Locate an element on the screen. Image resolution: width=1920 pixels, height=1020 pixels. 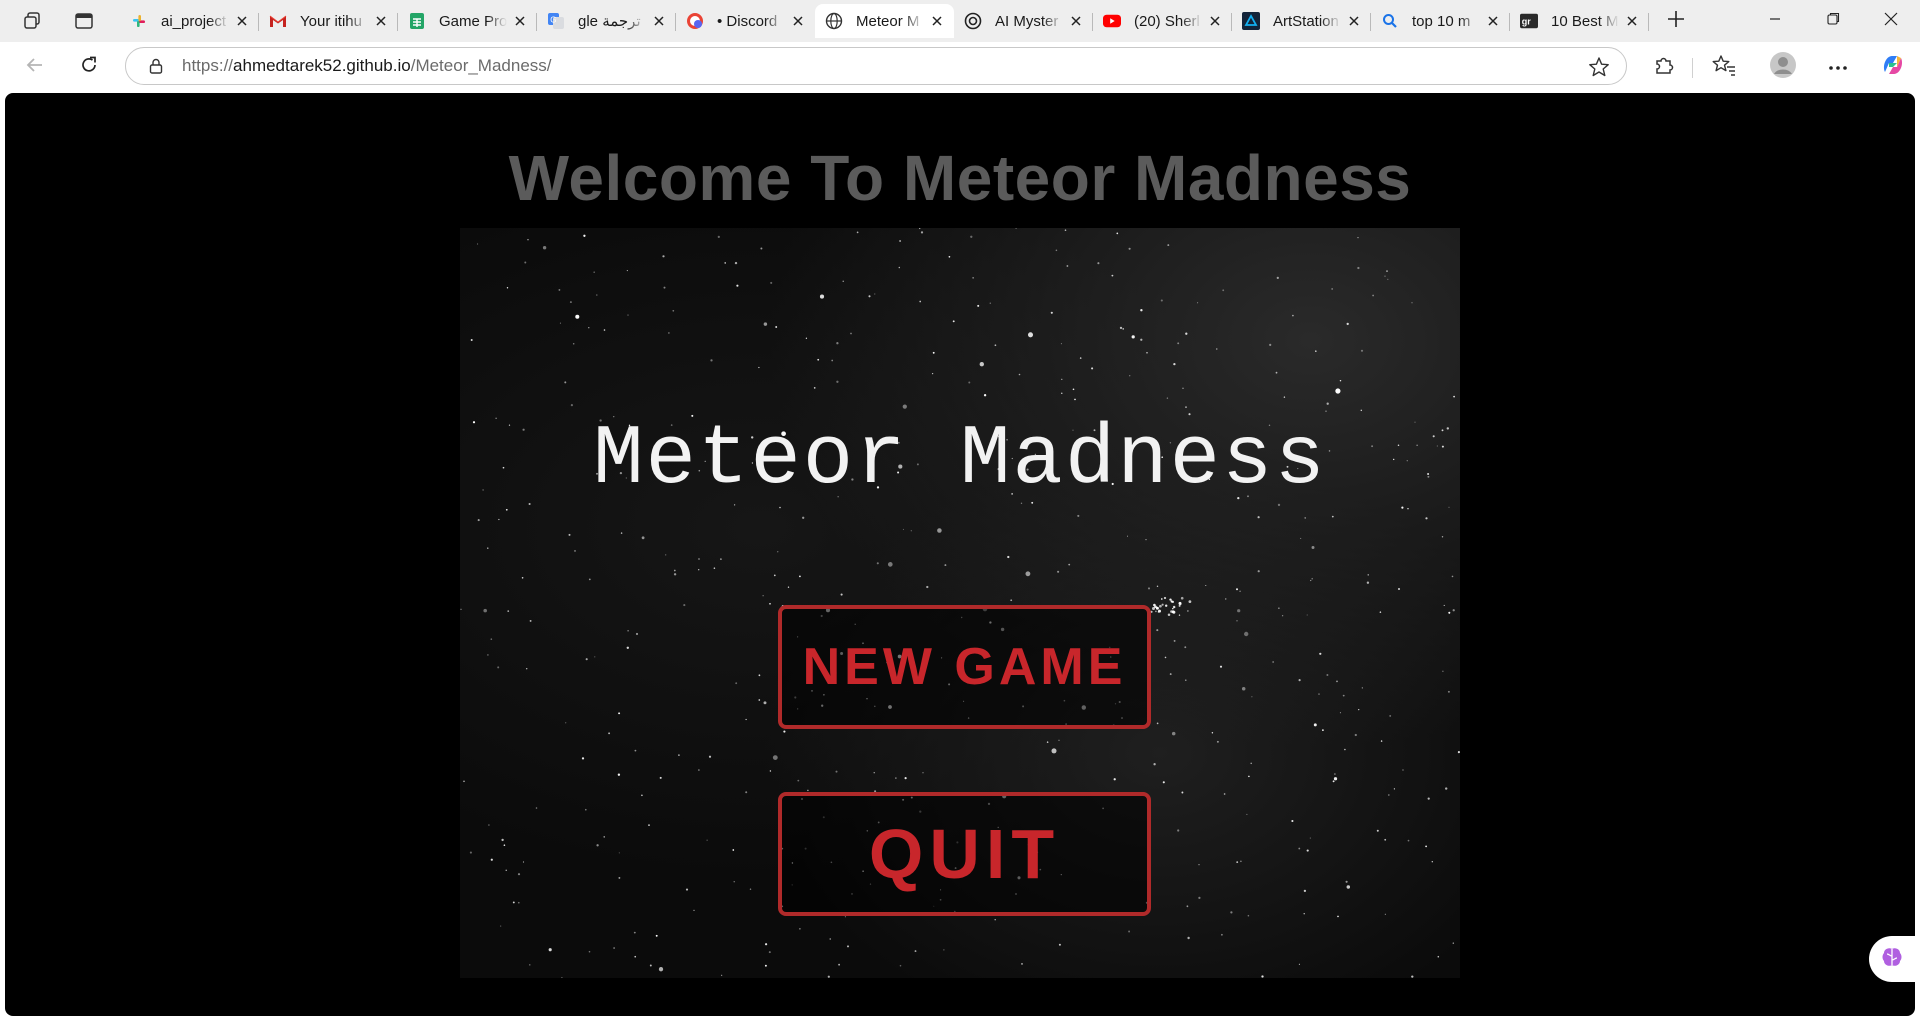
tab-discord: • Discord is located at coordinates (745, 21).